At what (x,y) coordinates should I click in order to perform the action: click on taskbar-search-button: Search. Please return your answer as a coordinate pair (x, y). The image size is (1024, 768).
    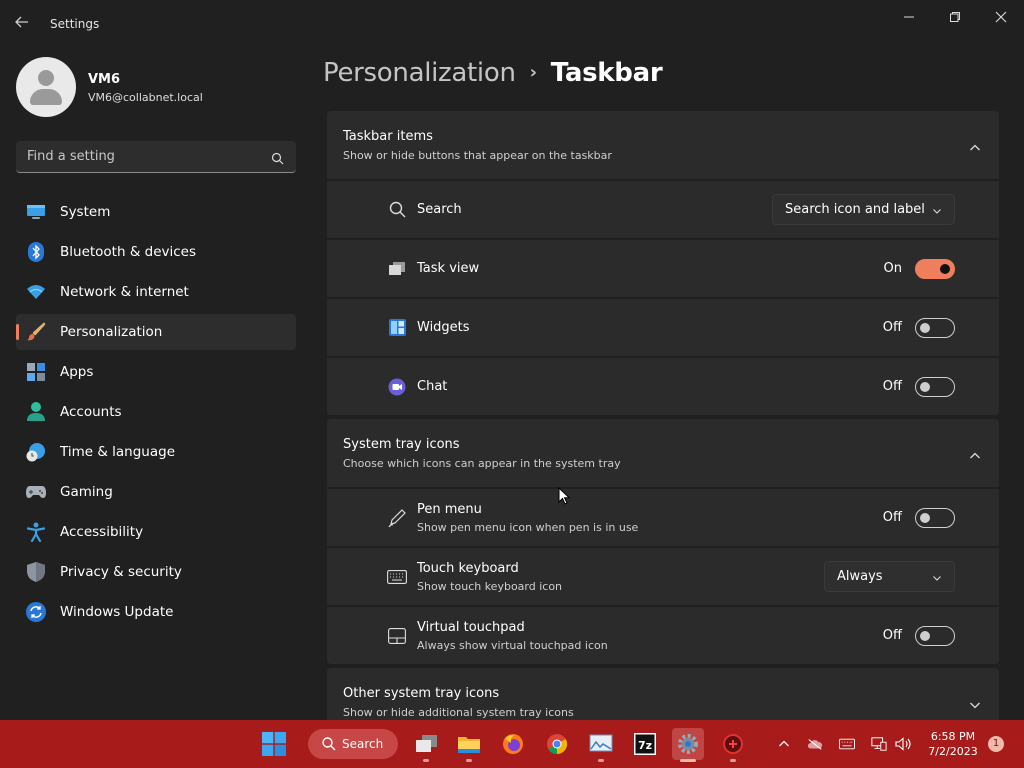
    Looking at the image, I should click on (353, 744).